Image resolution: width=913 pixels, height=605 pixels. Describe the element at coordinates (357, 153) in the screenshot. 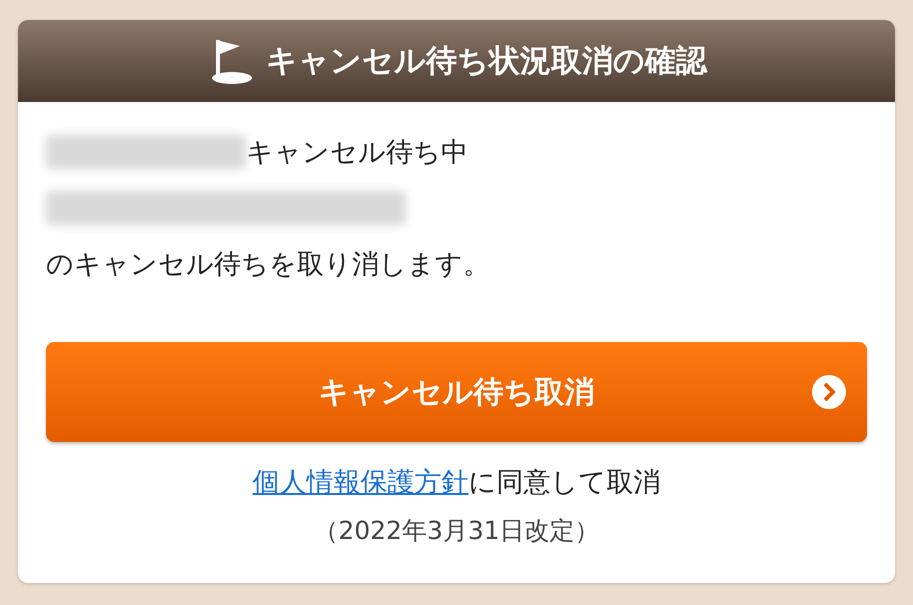

I see `status-text: キャンセル待ち中` at that location.